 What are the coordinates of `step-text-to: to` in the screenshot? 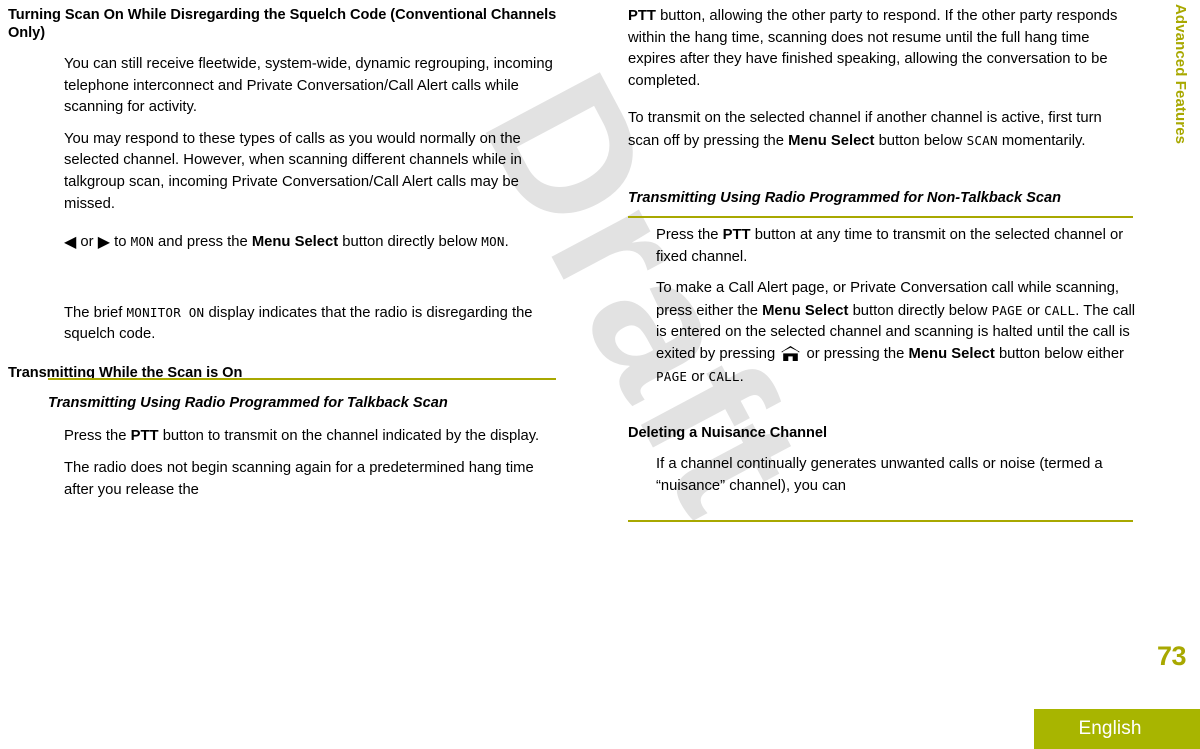 It's located at (120, 242).